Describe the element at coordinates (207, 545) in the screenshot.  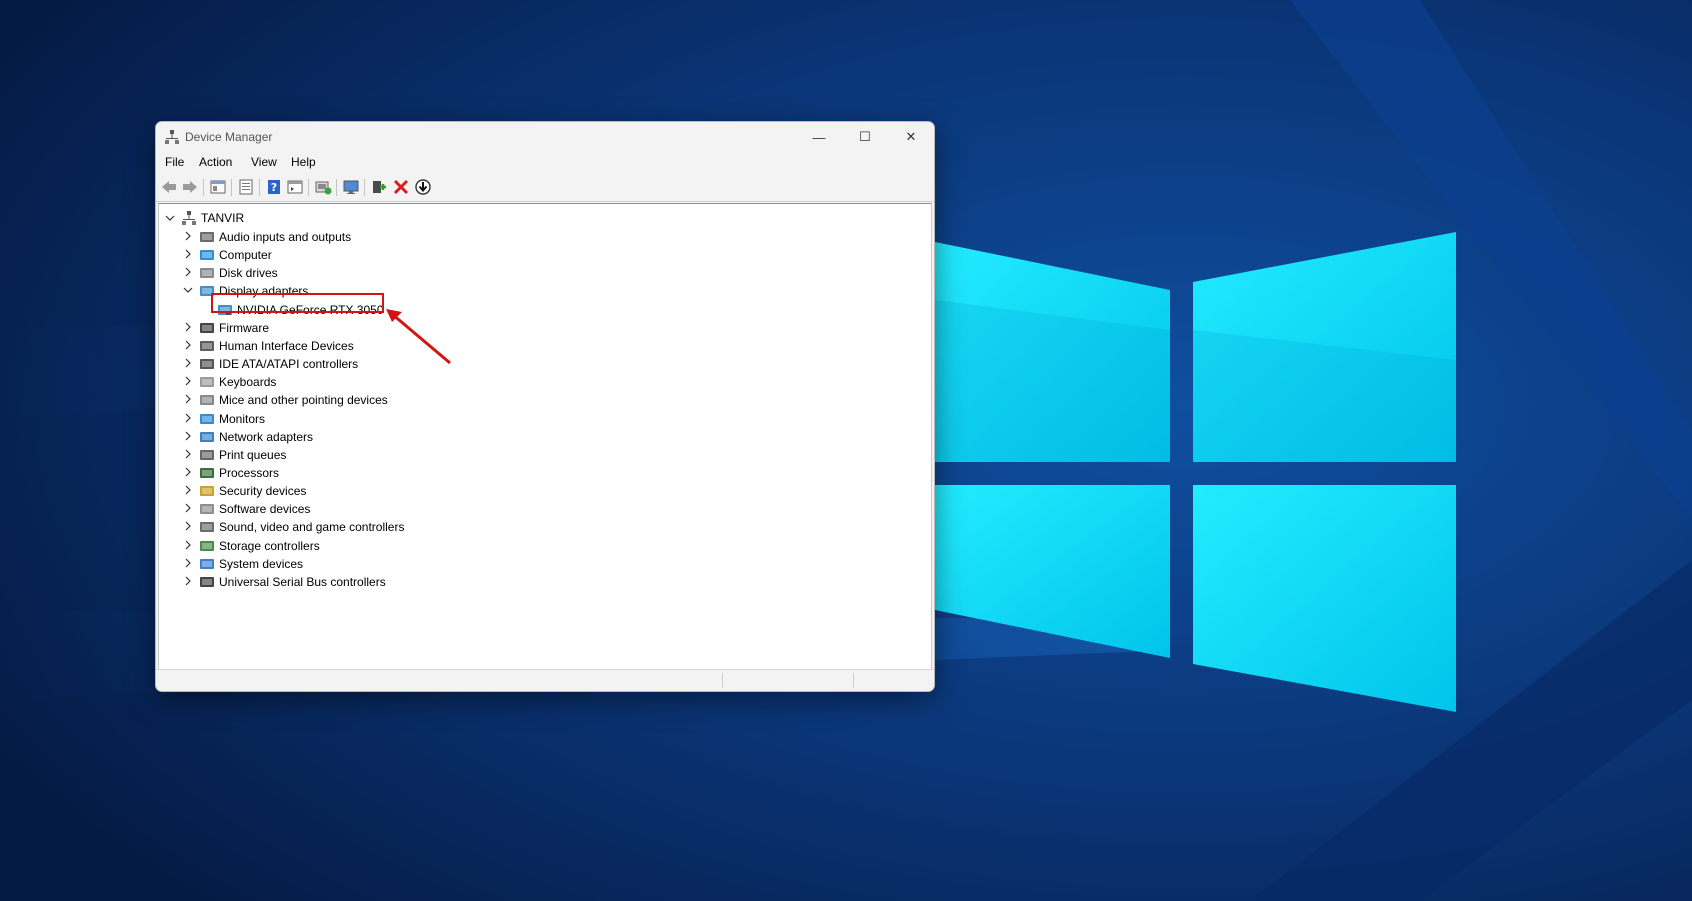
I see `storage-controller-icon` at that location.